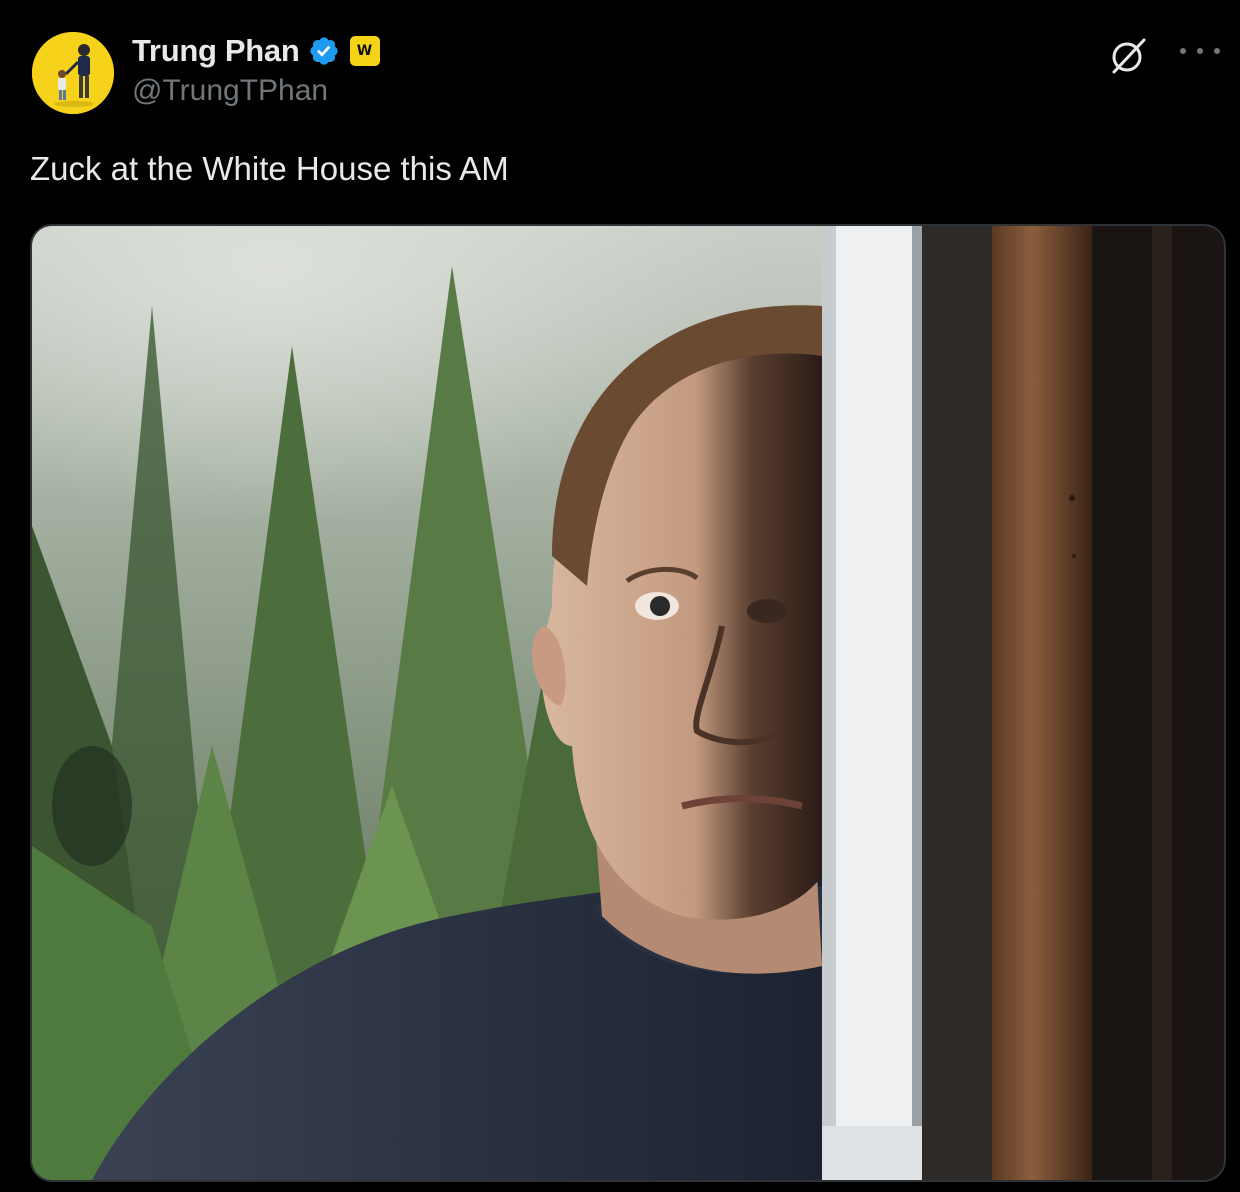  I want to click on display-name: Trung Phan, so click(216, 51).